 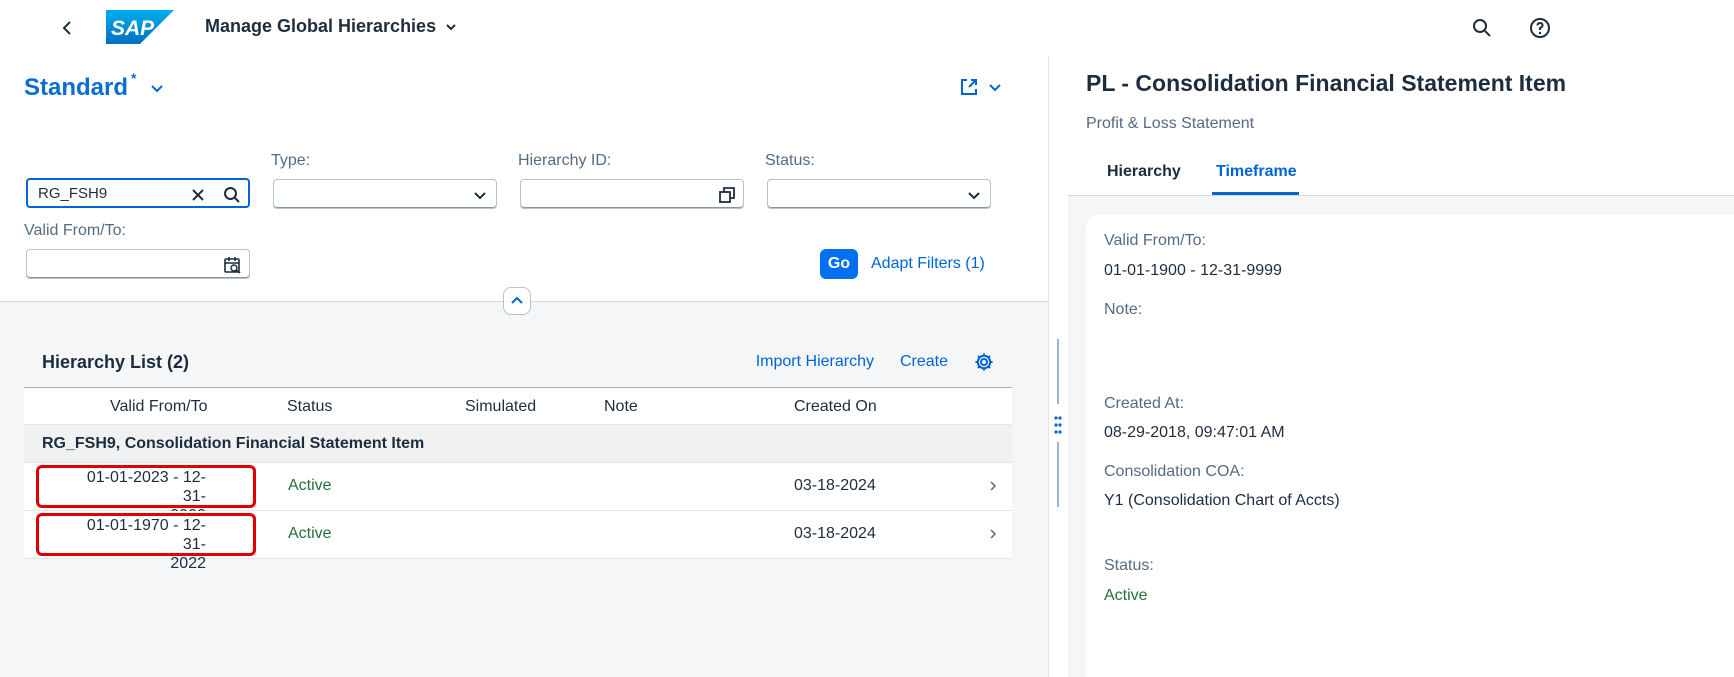 I want to click on type-label: Type:, so click(x=291, y=160).